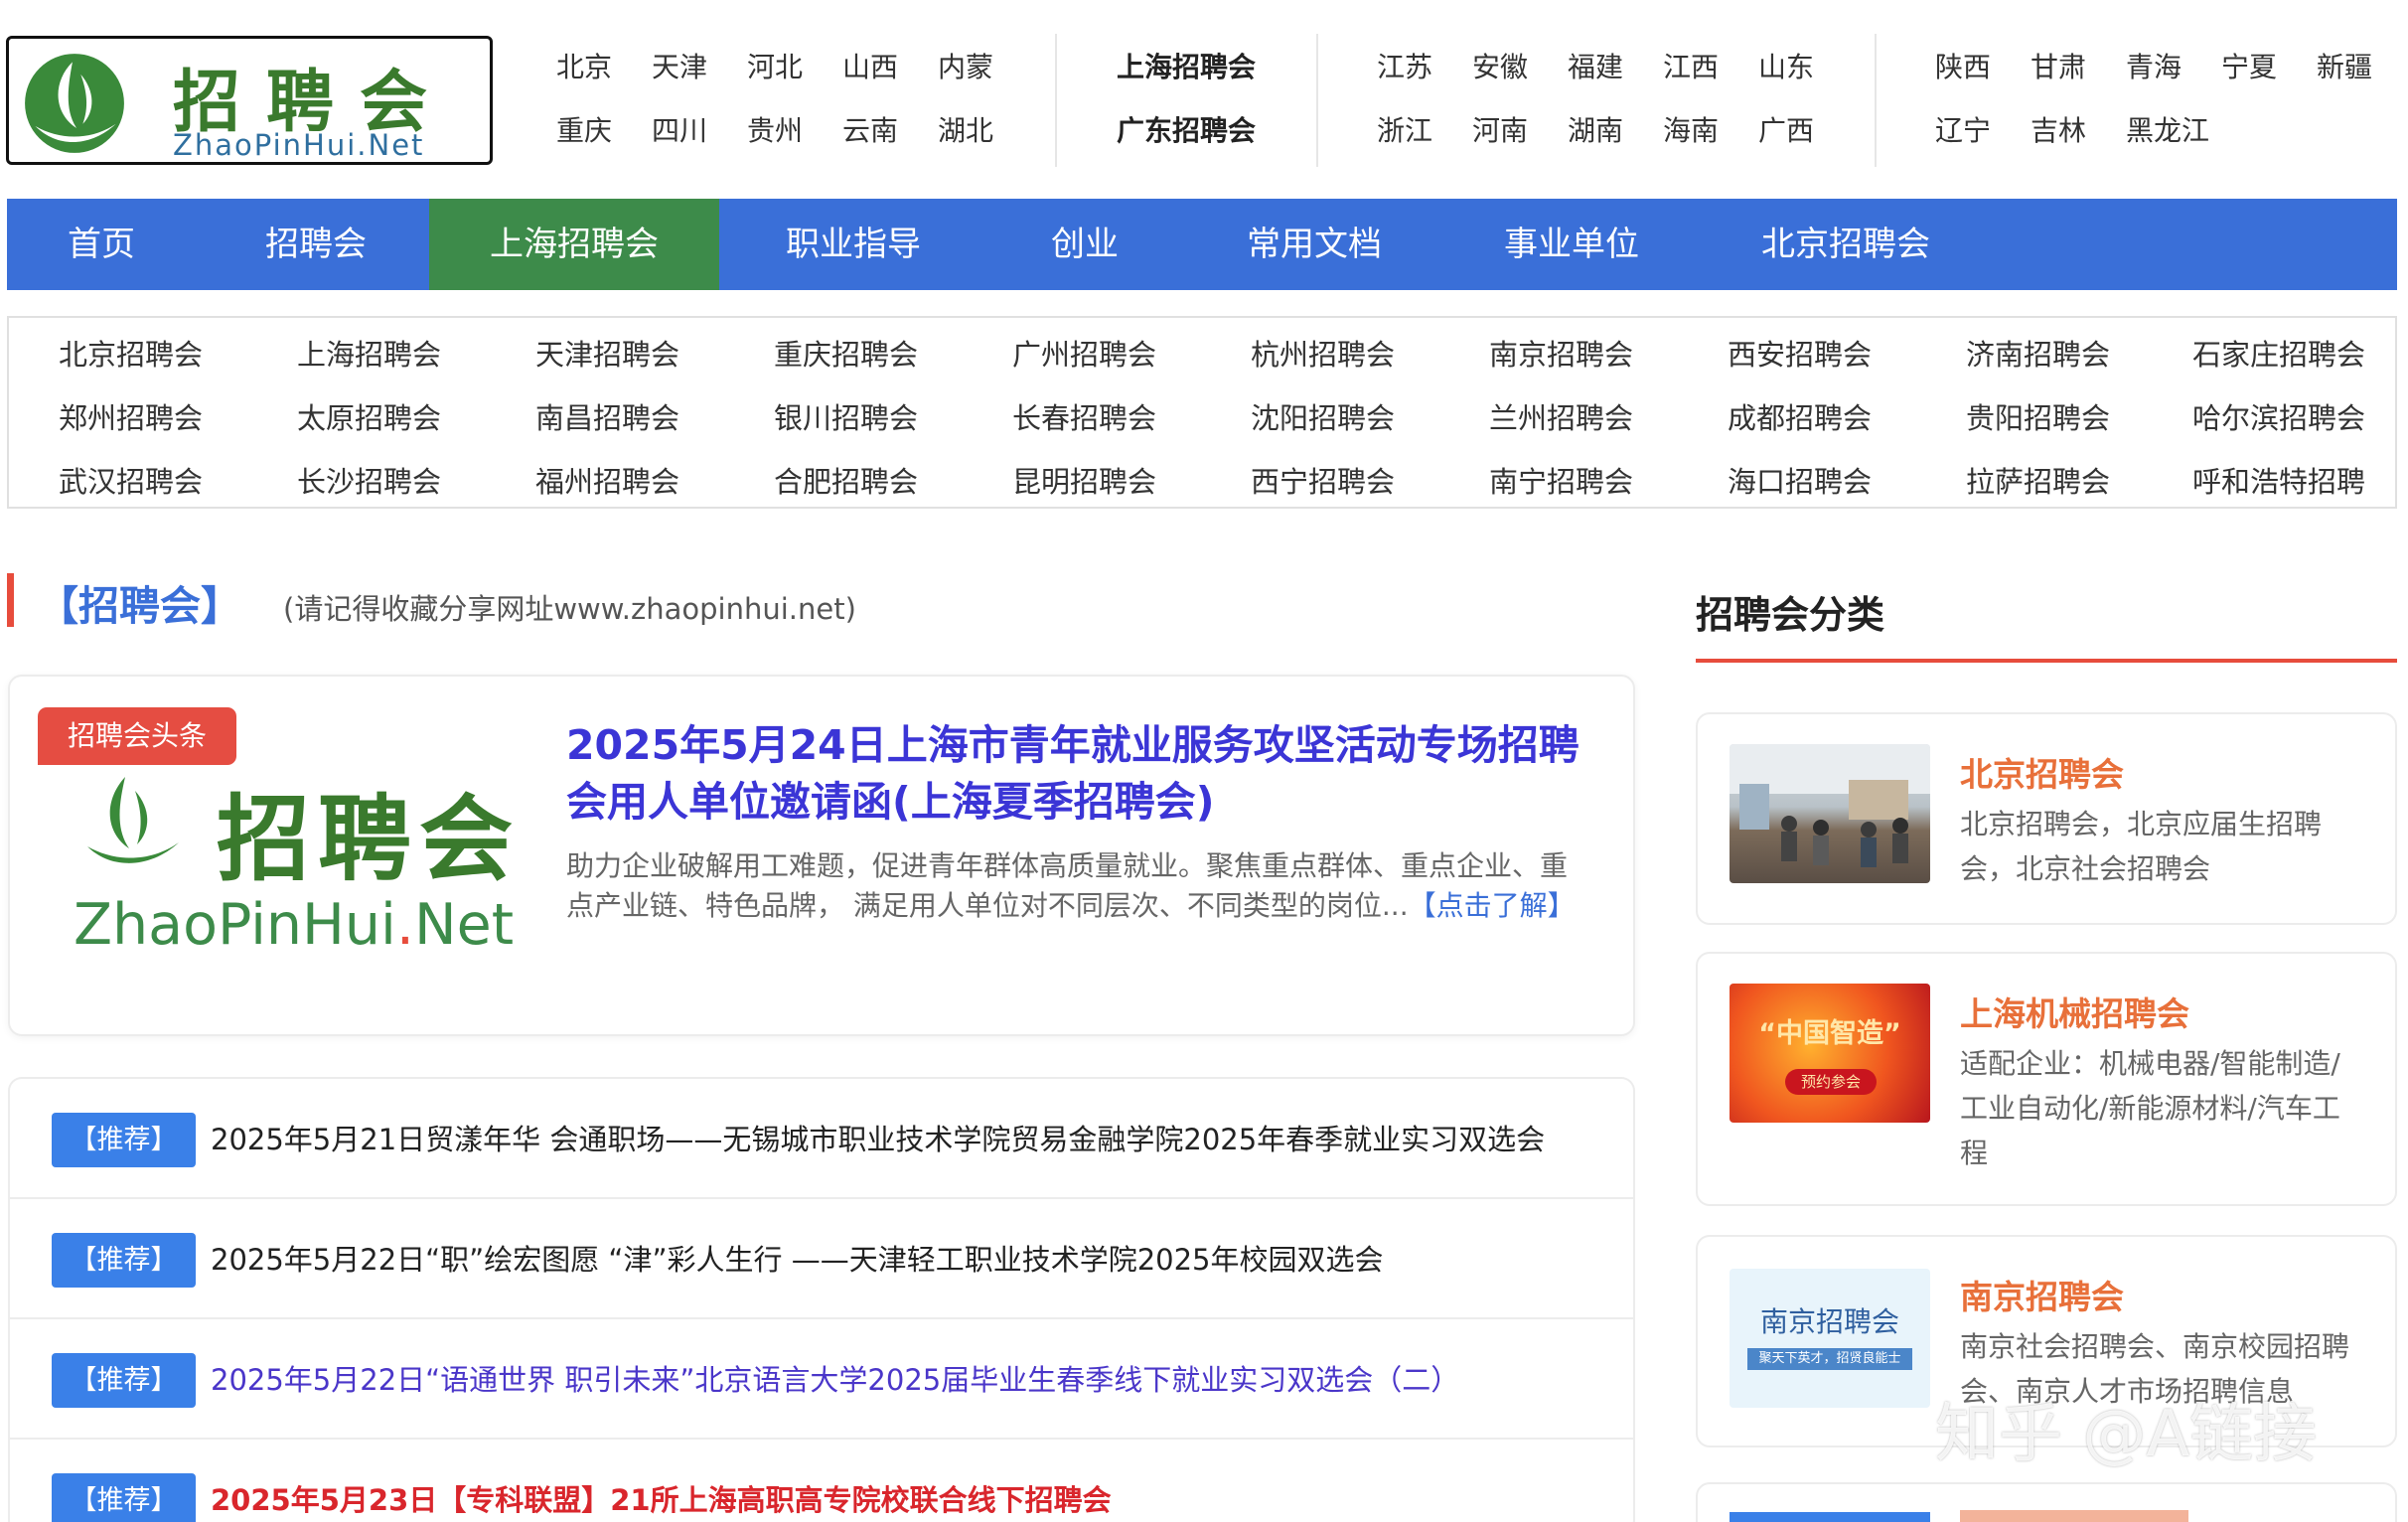  Describe the element at coordinates (870, 65) in the screenshot. I see `region-link: 山西` at that location.